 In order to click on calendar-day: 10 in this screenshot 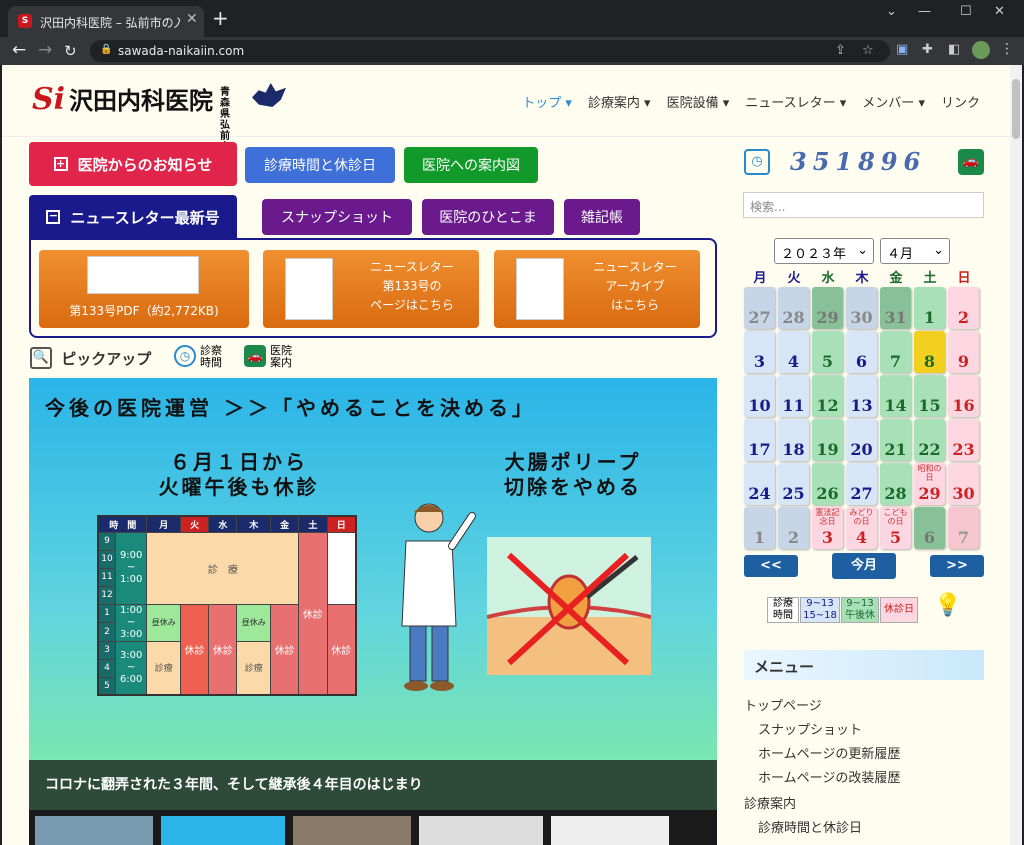, I will do `click(759, 396)`.